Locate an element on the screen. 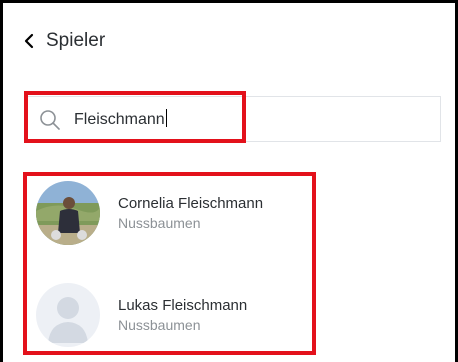  avatar-placeholder-icon is located at coordinates (68, 315).